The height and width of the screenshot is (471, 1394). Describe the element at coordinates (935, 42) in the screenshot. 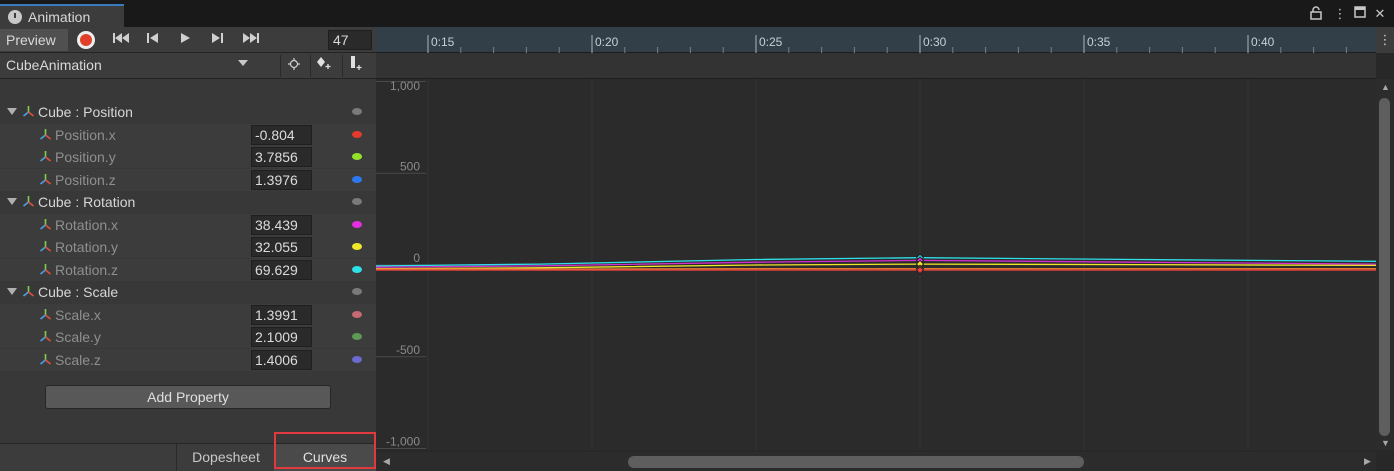

I see `ruler-tick-label: 0:30` at that location.